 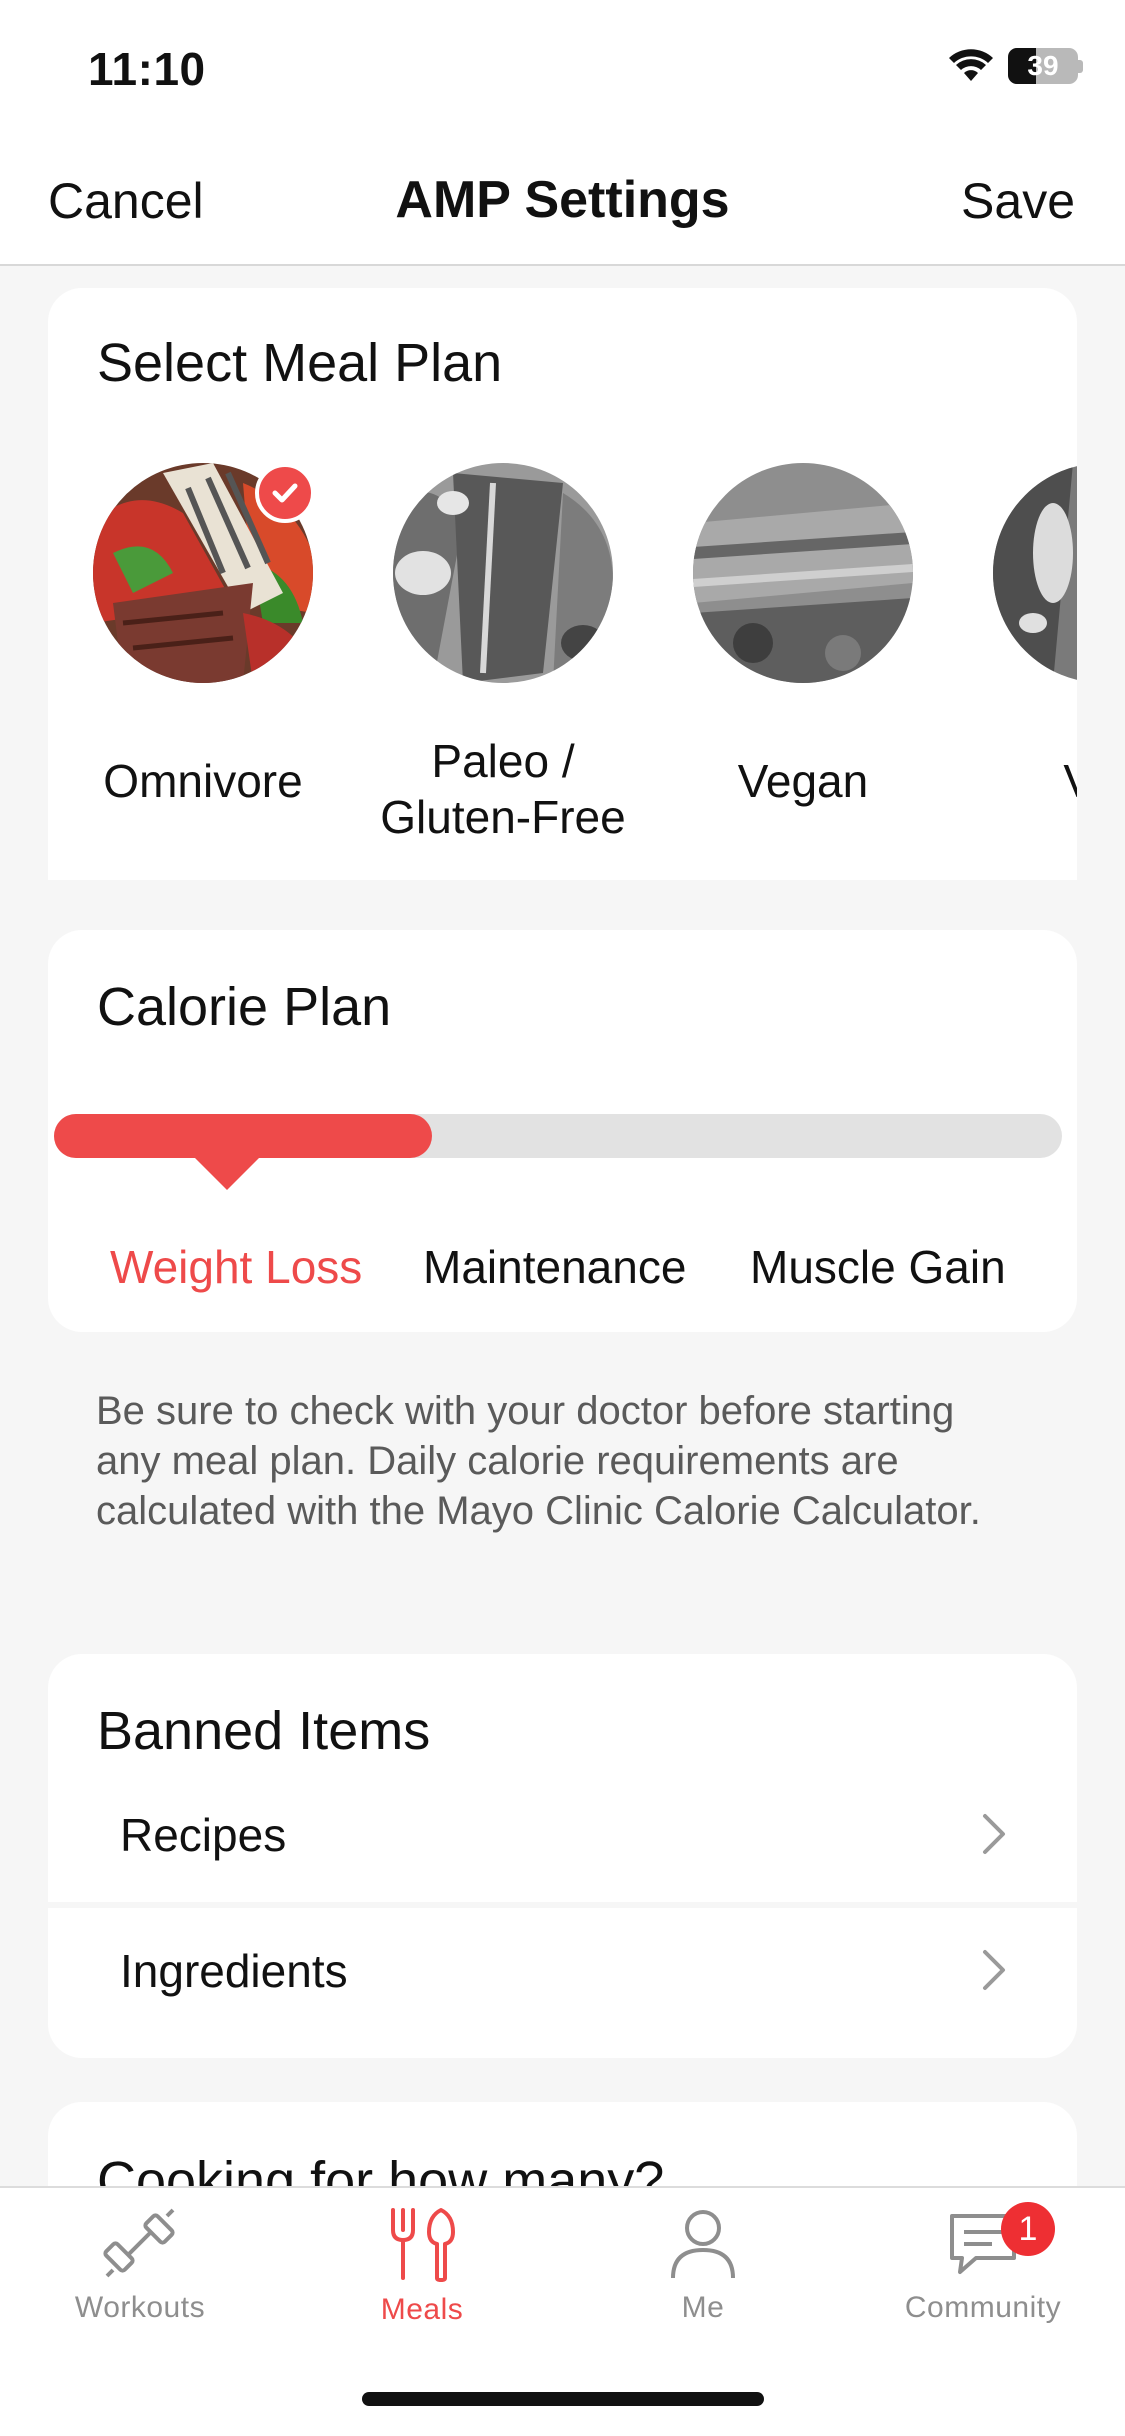 I want to click on meal-option-label: Paleo / Gluten-Free, so click(x=503, y=789).